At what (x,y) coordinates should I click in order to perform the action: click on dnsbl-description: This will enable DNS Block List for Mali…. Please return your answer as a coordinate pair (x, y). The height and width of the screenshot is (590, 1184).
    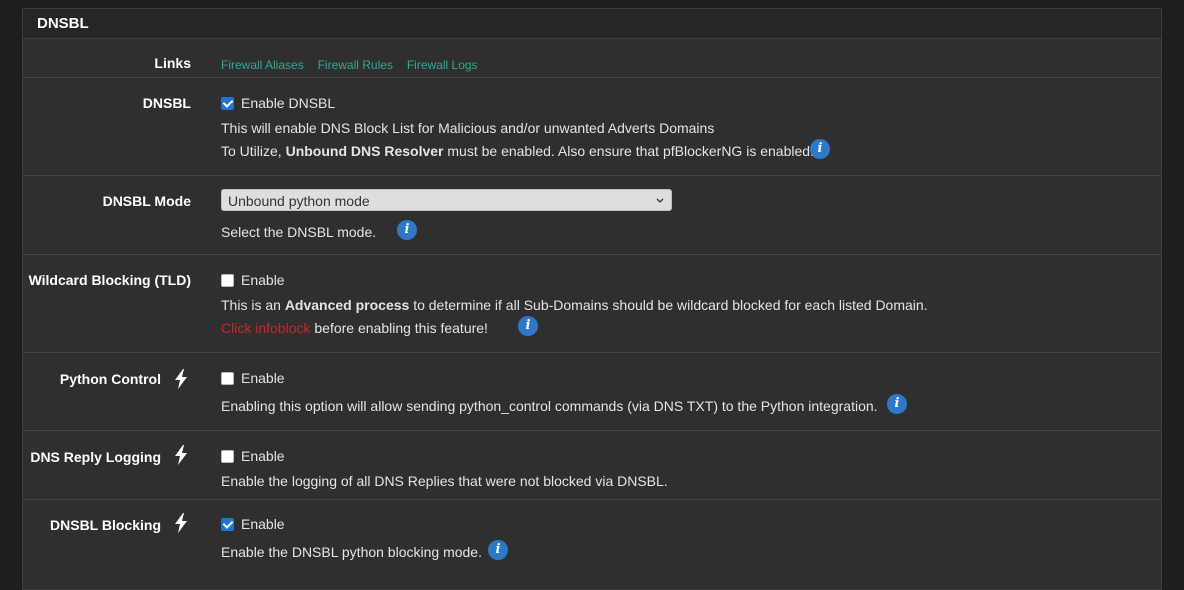
    Looking at the image, I should click on (468, 128).